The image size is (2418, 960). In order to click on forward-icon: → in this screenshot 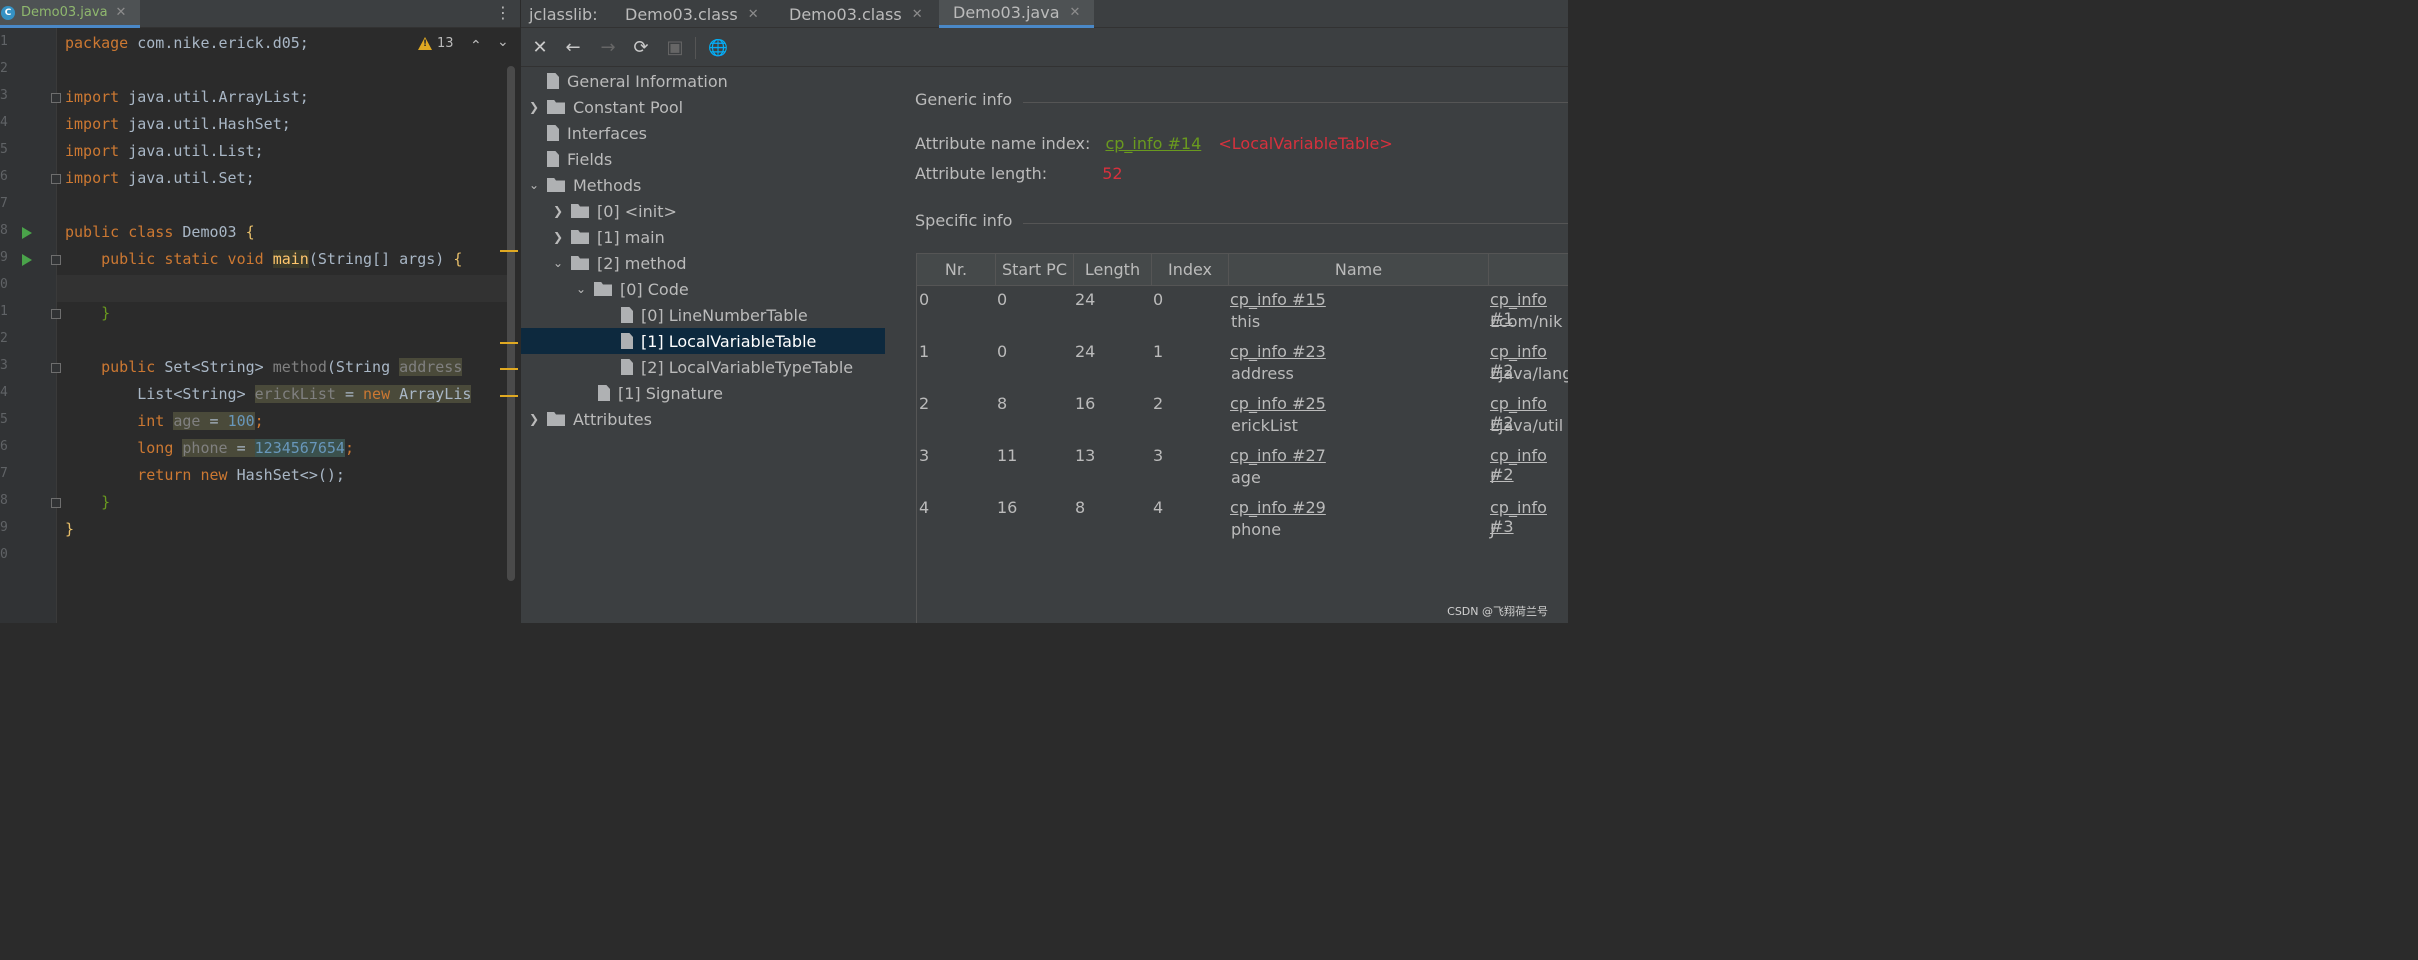, I will do `click(608, 48)`.